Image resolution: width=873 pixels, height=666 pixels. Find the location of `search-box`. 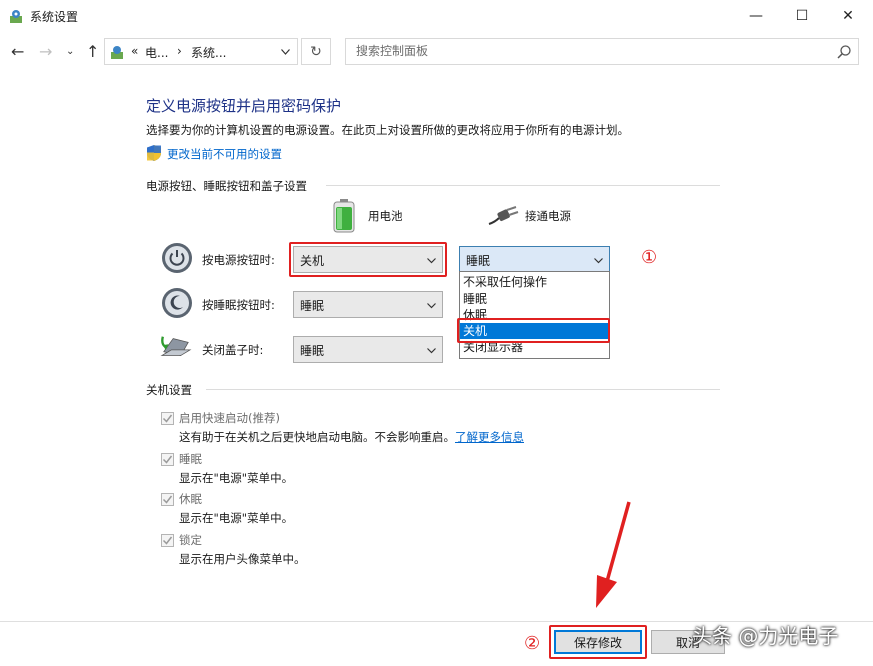

search-box is located at coordinates (602, 51).